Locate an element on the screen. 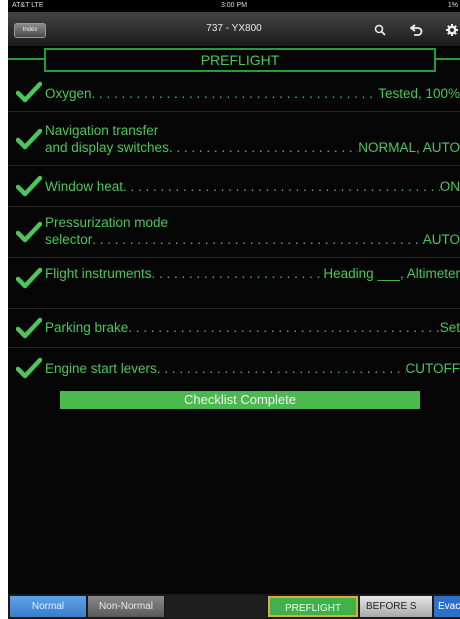  section-rule-left is located at coordinates (26, 59).